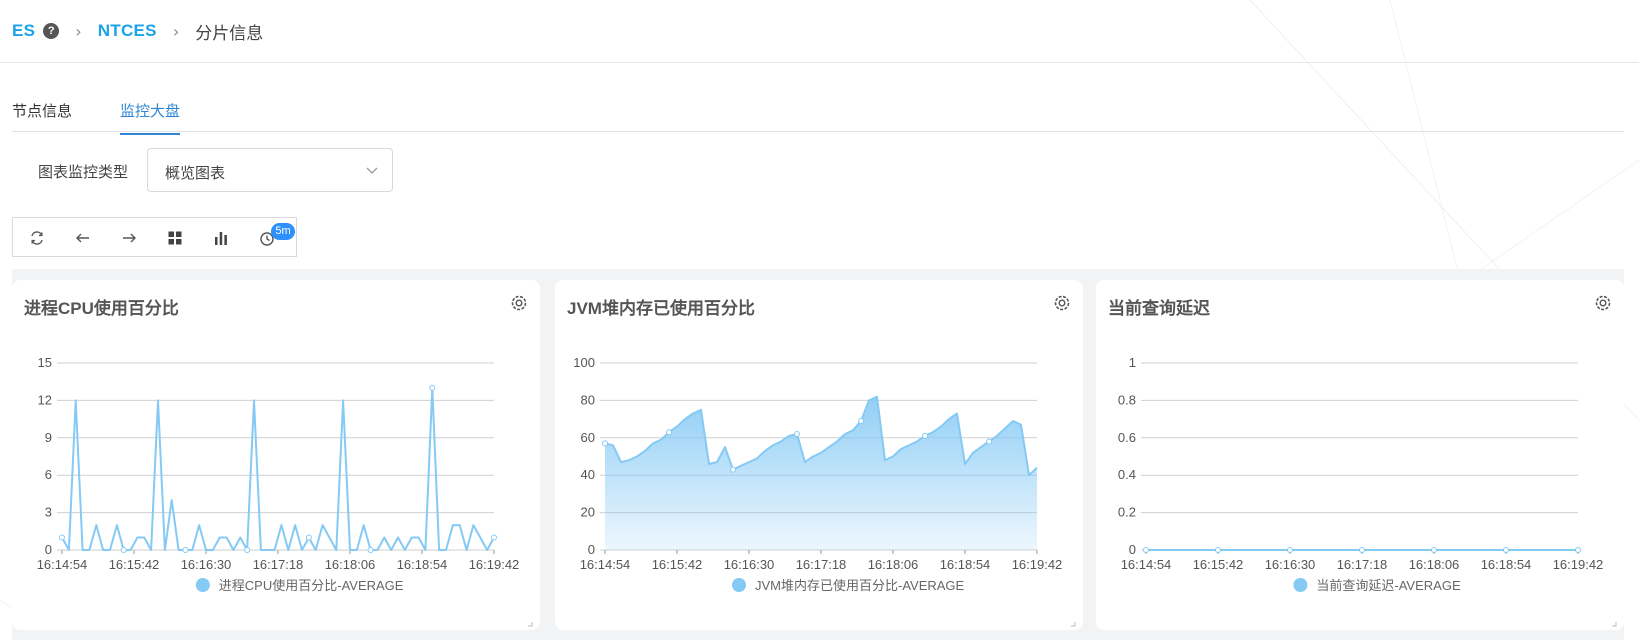 The width and height of the screenshot is (1639, 640). What do you see at coordinates (37, 238) in the screenshot?
I see `refresh-icon` at bounding box center [37, 238].